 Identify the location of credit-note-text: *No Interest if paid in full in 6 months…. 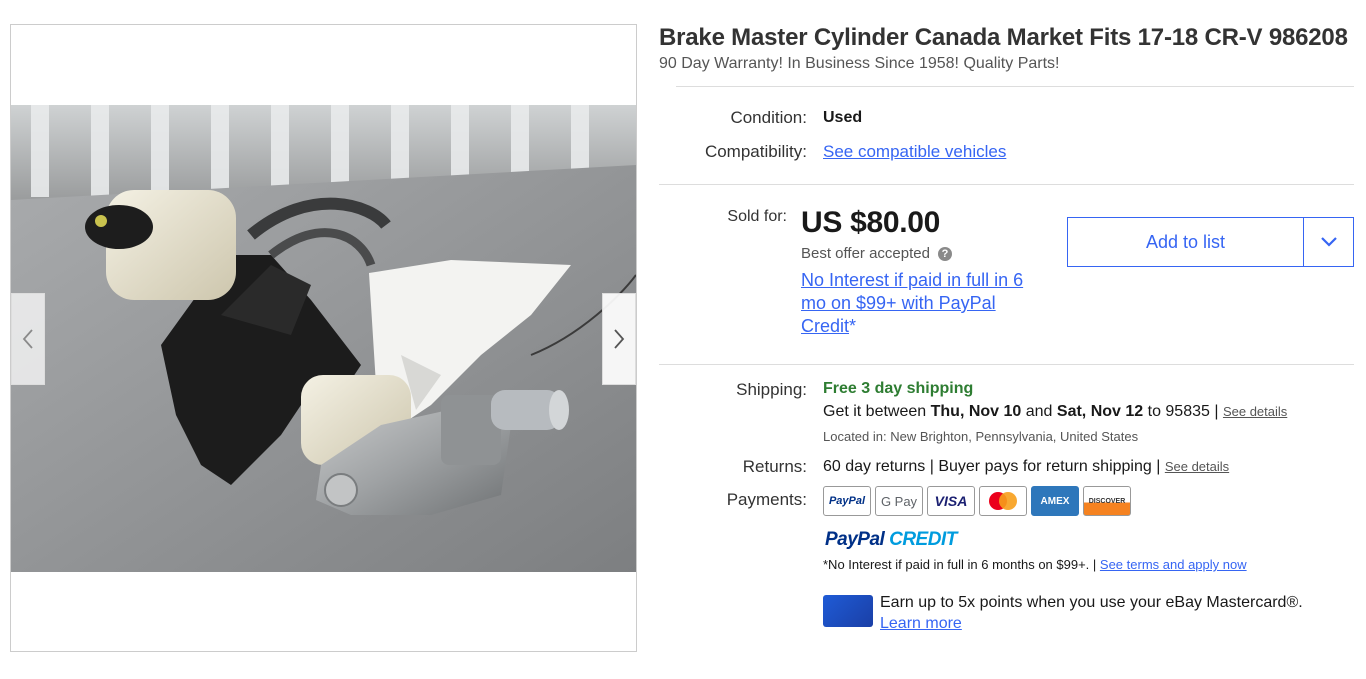
(961, 564).